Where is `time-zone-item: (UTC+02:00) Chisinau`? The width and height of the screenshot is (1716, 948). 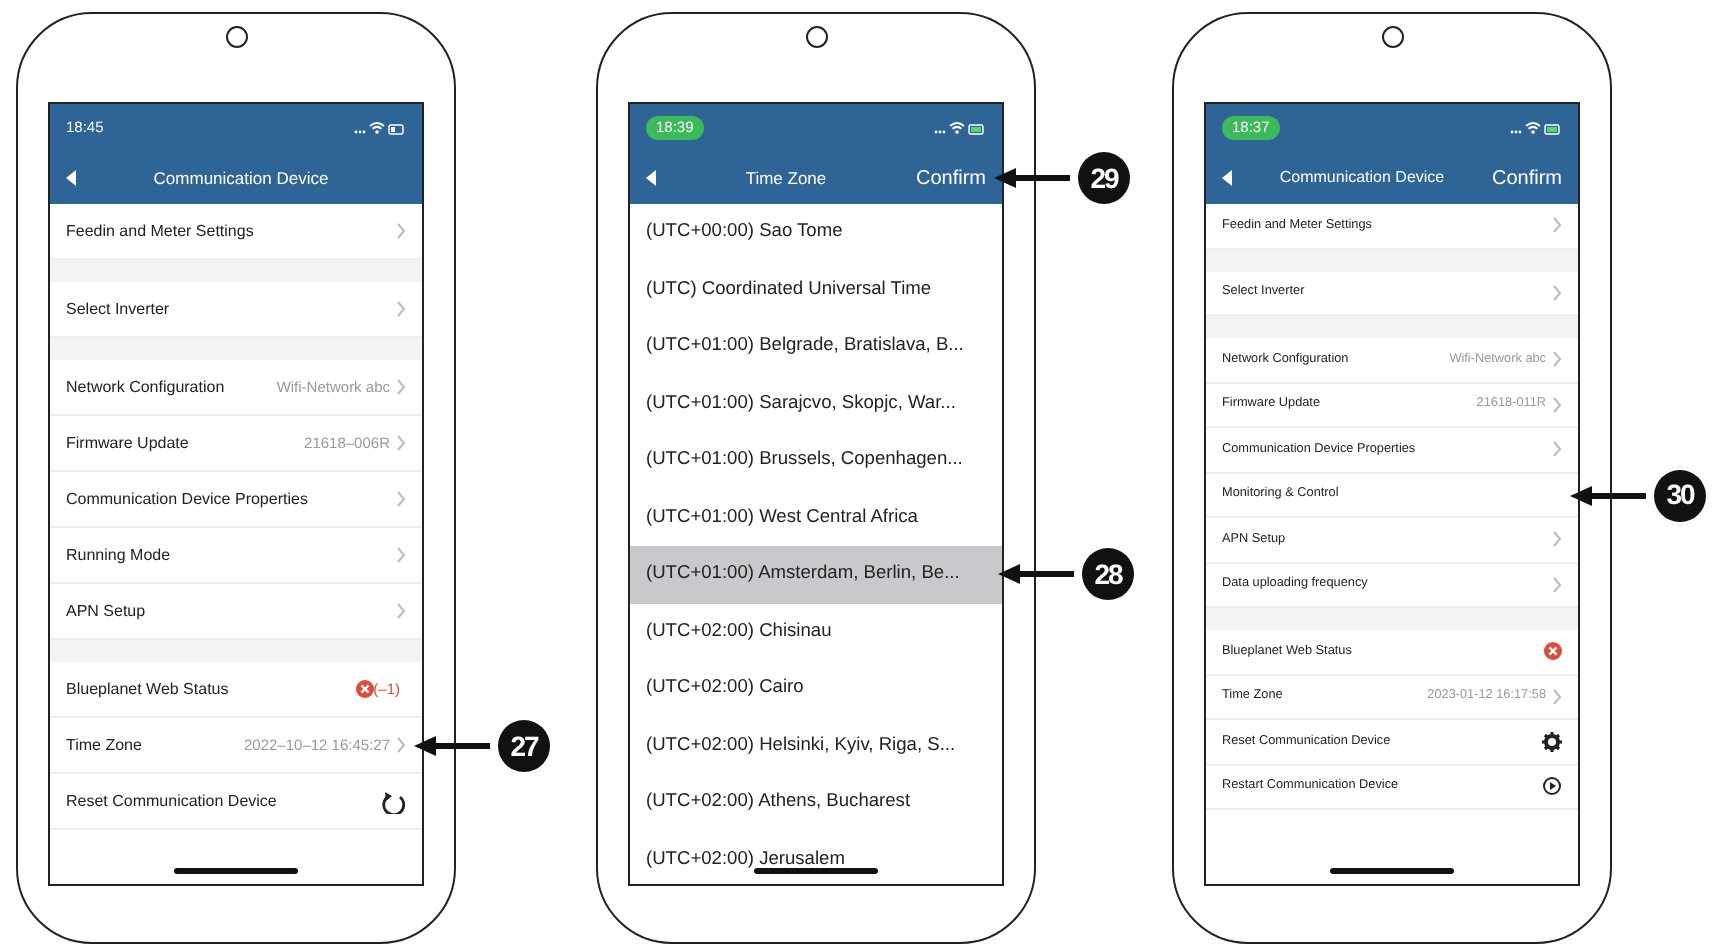
time-zone-item: (UTC+02:00) Chisinau is located at coordinates (816, 631).